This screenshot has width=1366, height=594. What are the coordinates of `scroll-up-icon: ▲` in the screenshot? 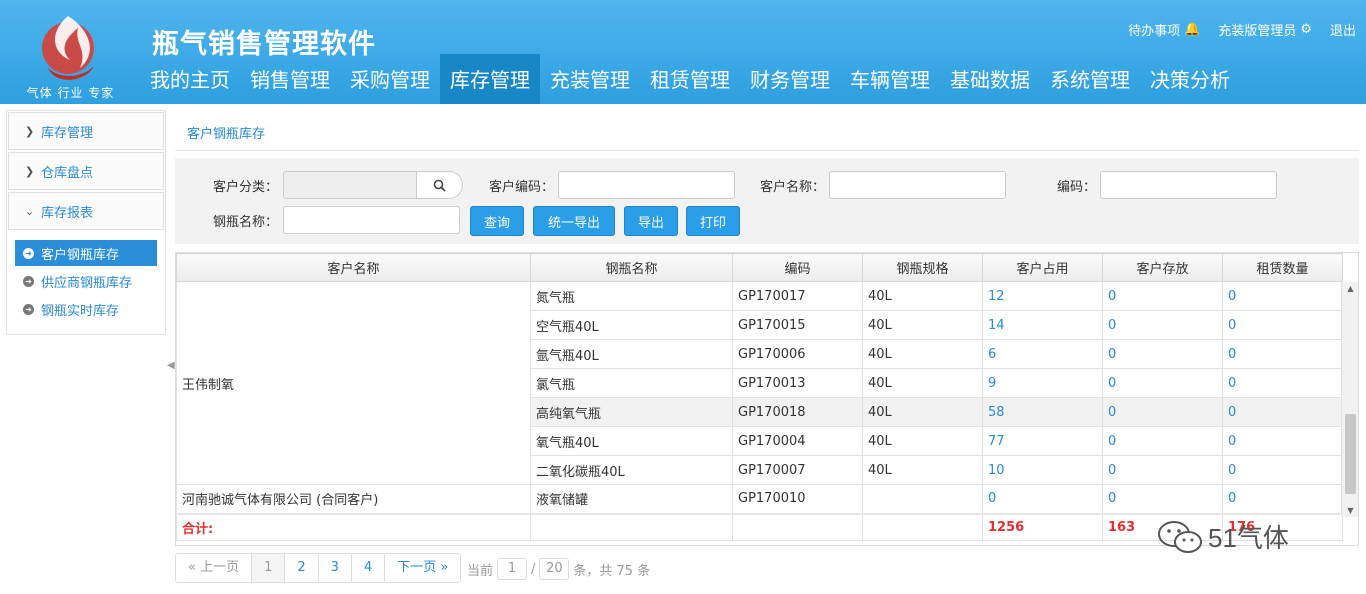 It's located at (1350, 288).